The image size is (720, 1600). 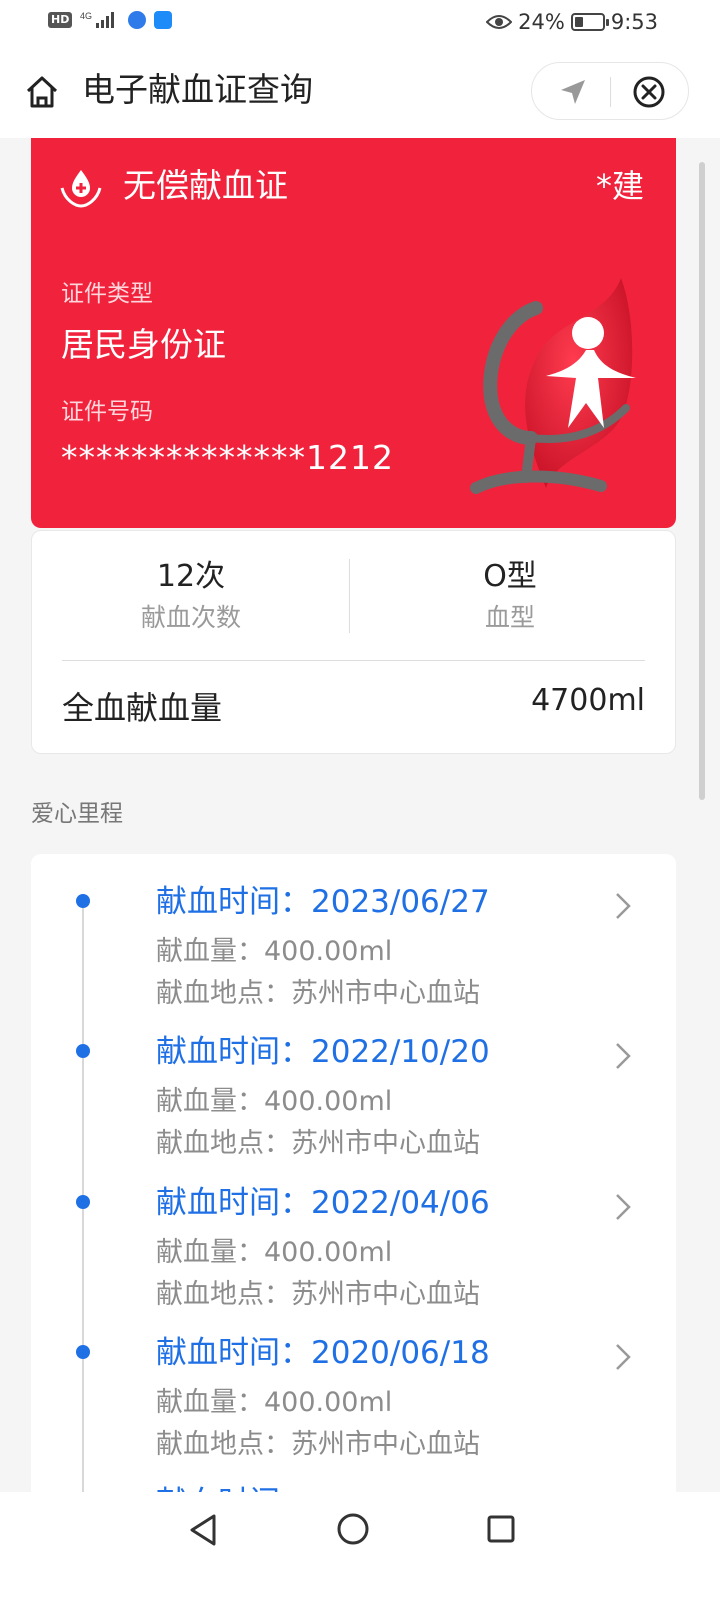 What do you see at coordinates (86, 16) in the screenshot?
I see `svg-text: 4G` at bounding box center [86, 16].